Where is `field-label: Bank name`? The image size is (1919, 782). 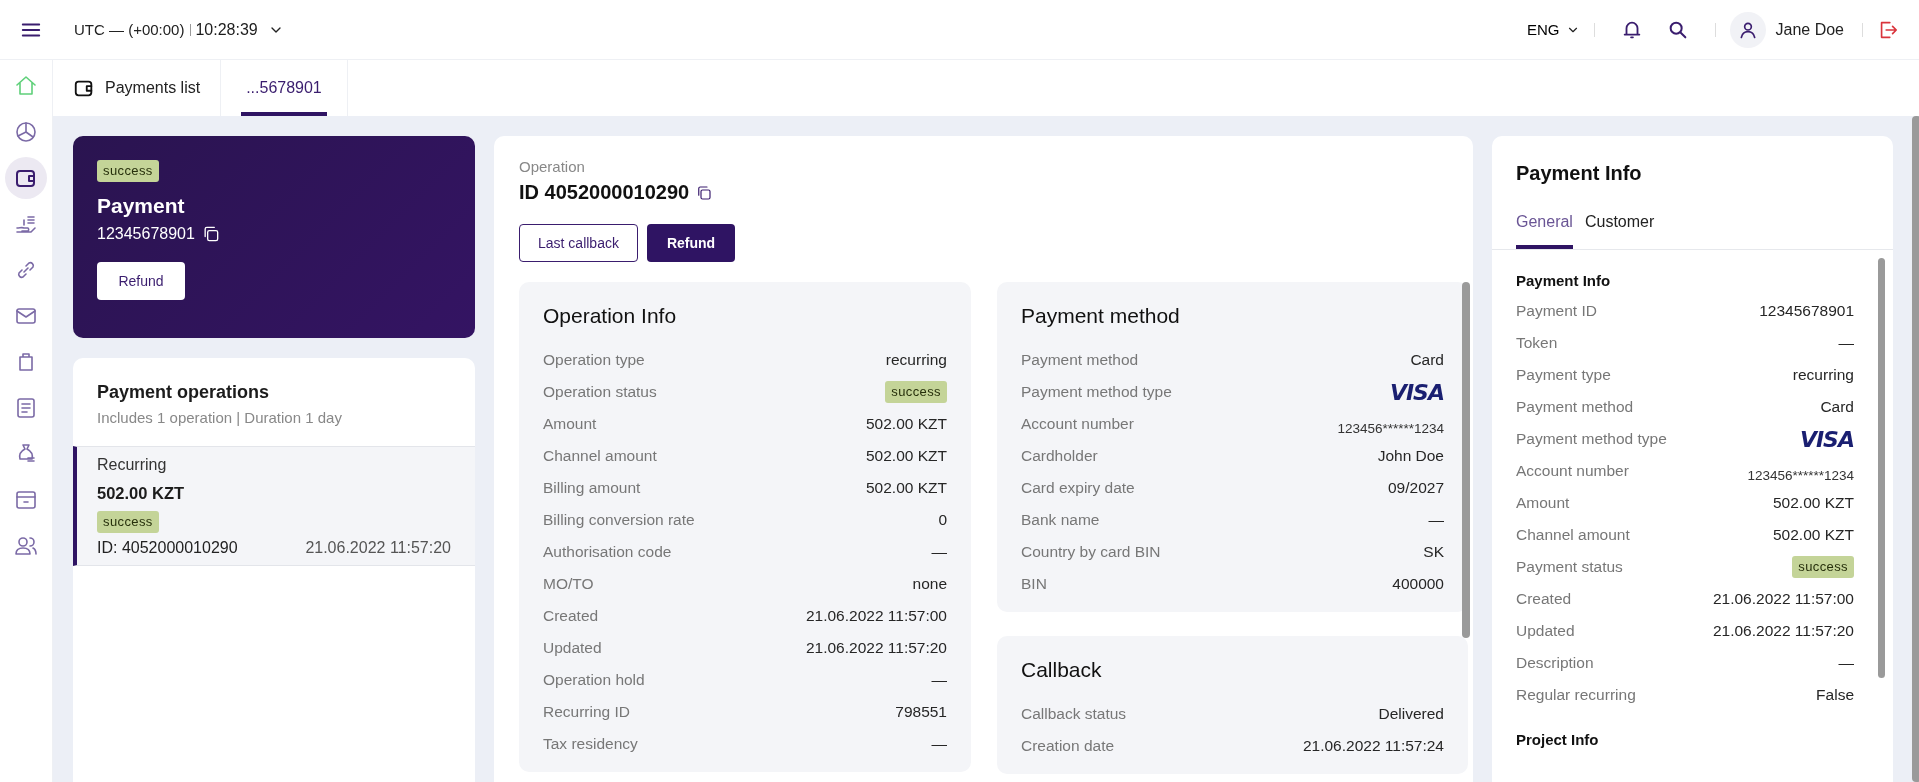 field-label: Bank name is located at coordinates (1060, 520).